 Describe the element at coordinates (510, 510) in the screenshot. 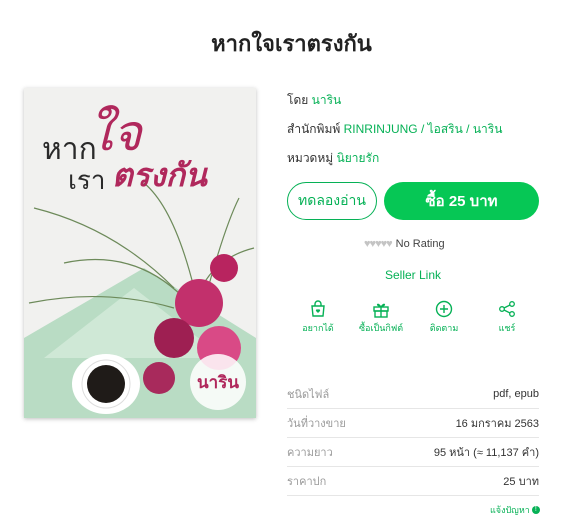

I see `report-label: แจ้งปัญหา` at that location.